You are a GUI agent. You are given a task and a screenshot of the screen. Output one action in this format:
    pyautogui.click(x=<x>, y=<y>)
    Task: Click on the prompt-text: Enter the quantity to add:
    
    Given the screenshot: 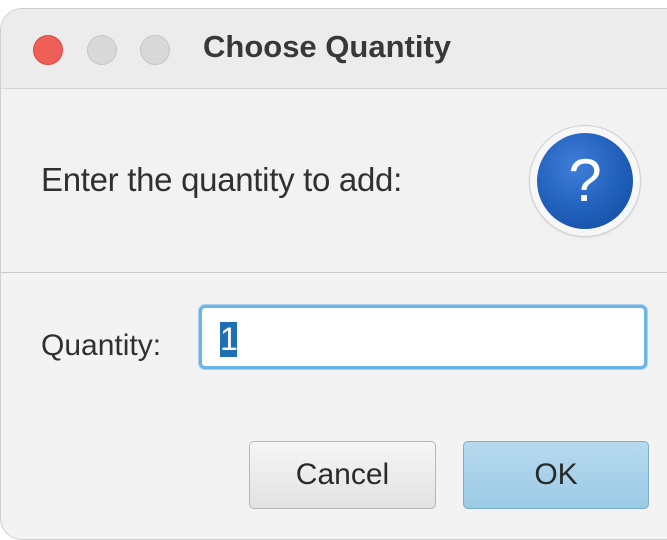 What is the action you would take?
    pyautogui.click(x=221, y=179)
    